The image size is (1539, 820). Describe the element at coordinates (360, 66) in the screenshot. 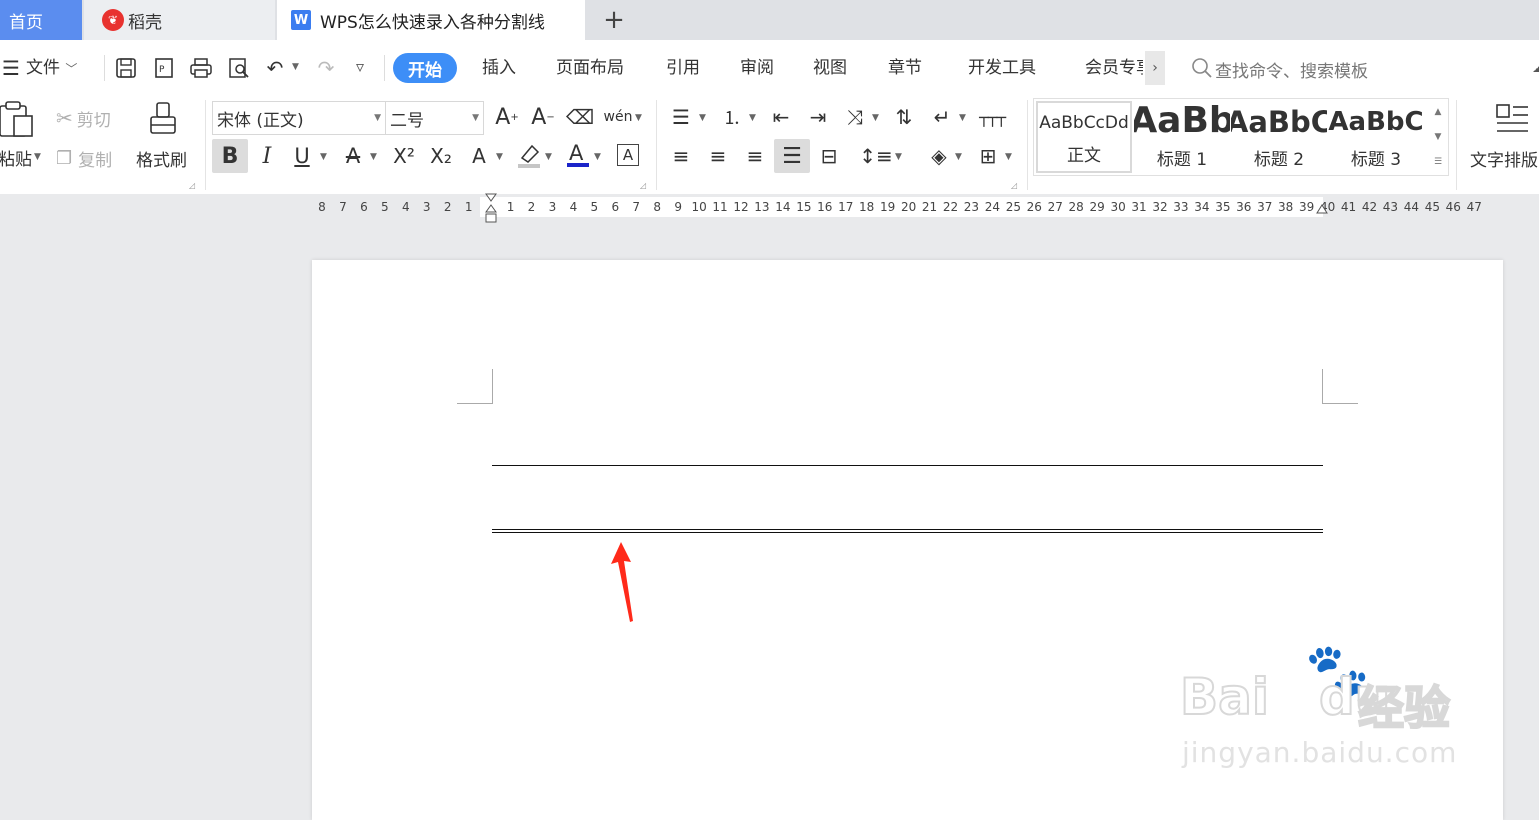

I see `customize-toolbar-icon: ▿` at that location.